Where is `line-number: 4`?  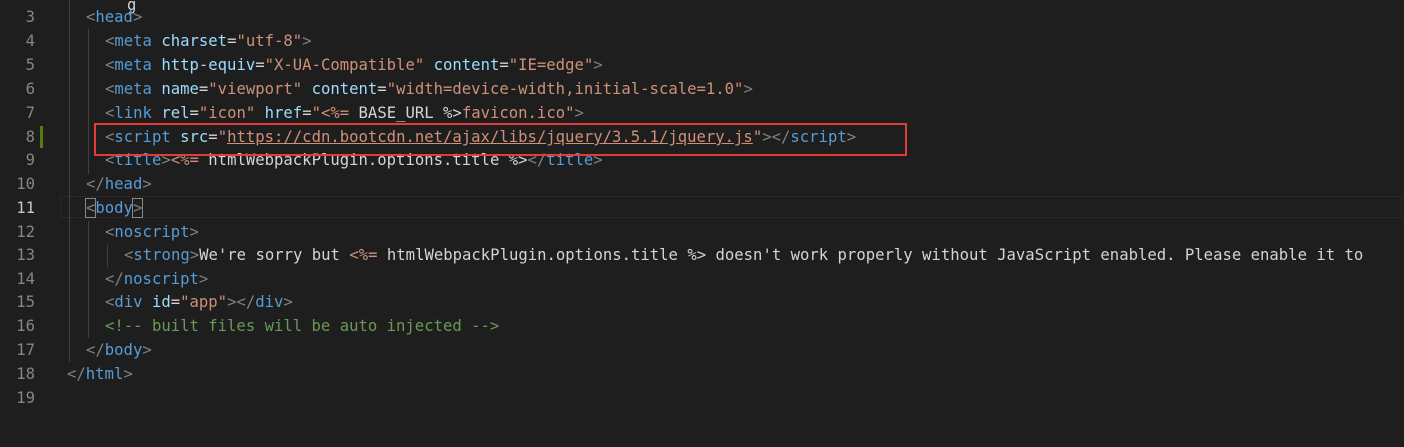
line-number: 4 is located at coordinates (30, 41).